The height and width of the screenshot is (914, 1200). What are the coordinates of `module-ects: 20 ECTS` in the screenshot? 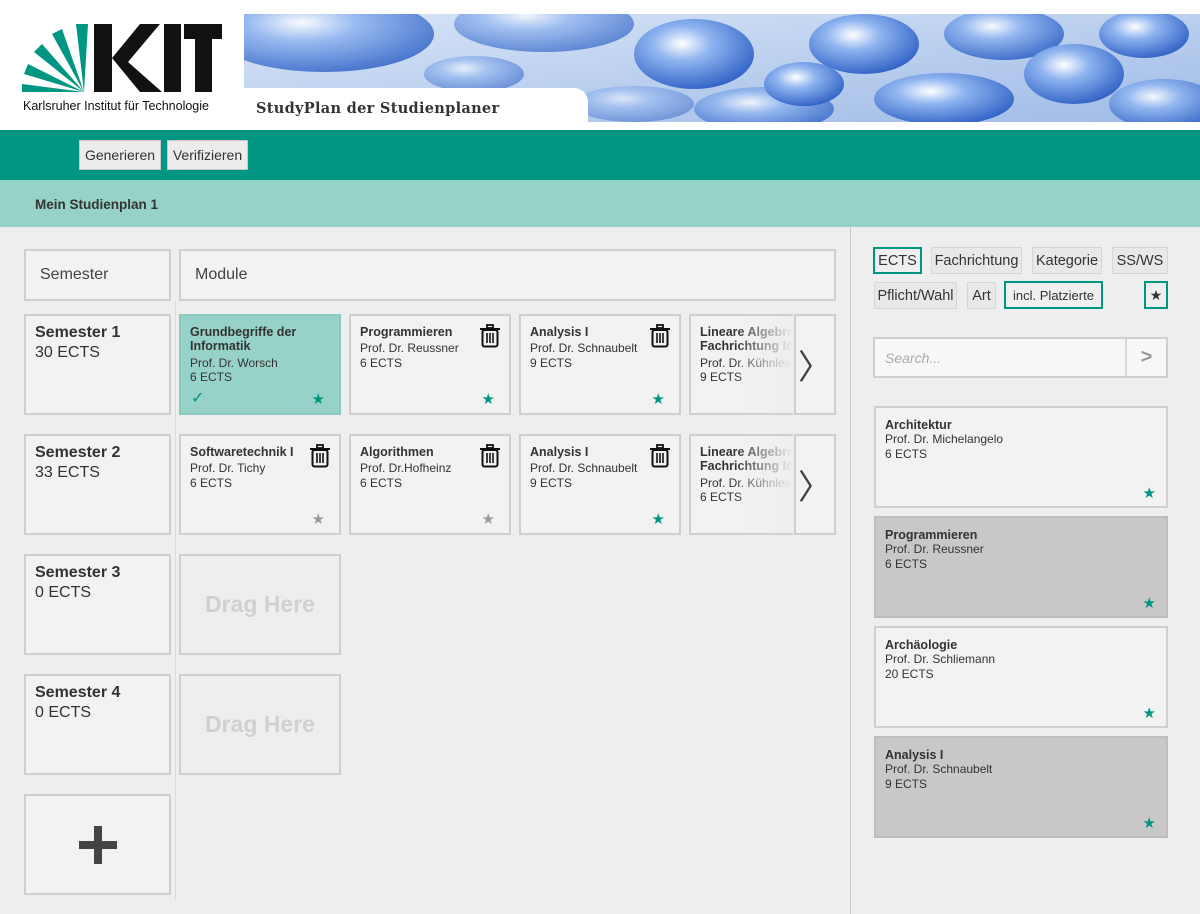 It's located at (909, 674).